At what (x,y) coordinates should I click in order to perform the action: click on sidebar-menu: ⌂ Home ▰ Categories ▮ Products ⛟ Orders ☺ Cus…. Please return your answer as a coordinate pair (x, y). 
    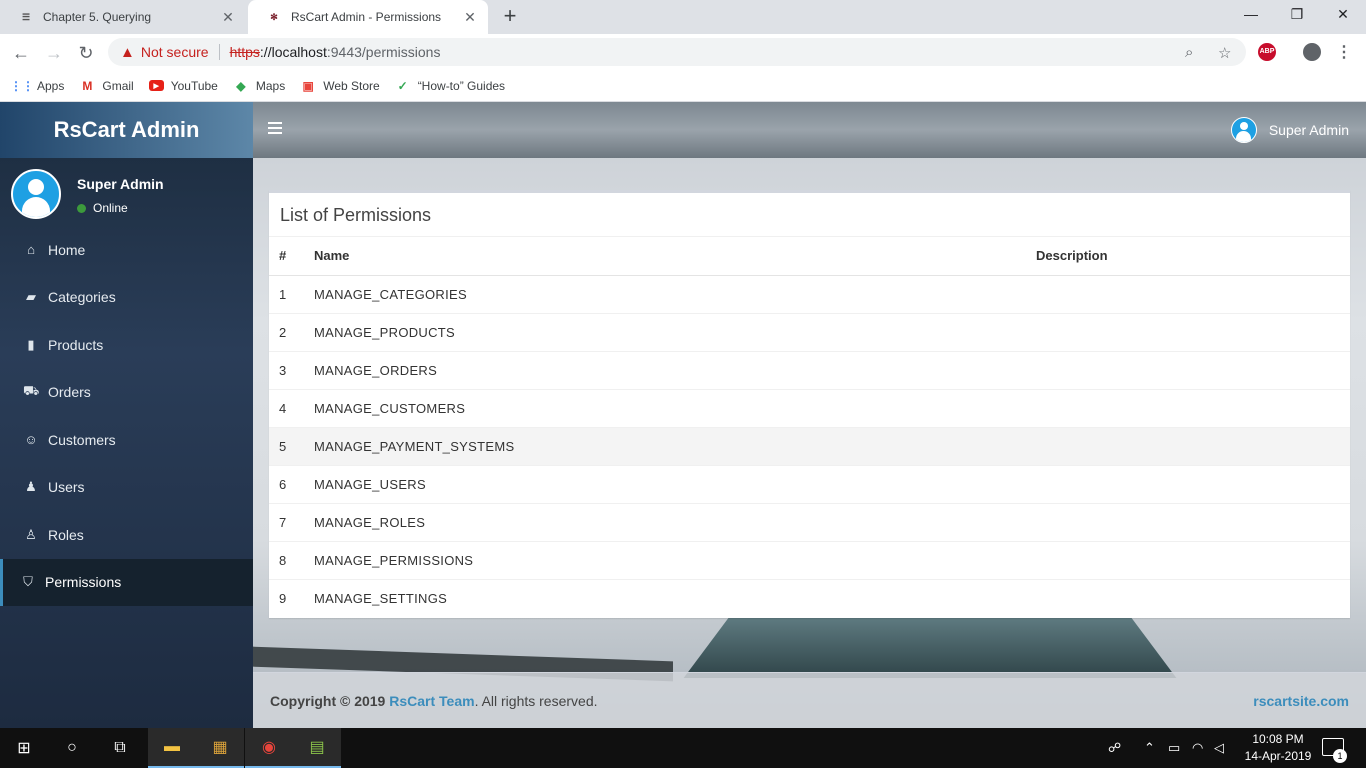
    Looking at the image, I should click on (126, 416).